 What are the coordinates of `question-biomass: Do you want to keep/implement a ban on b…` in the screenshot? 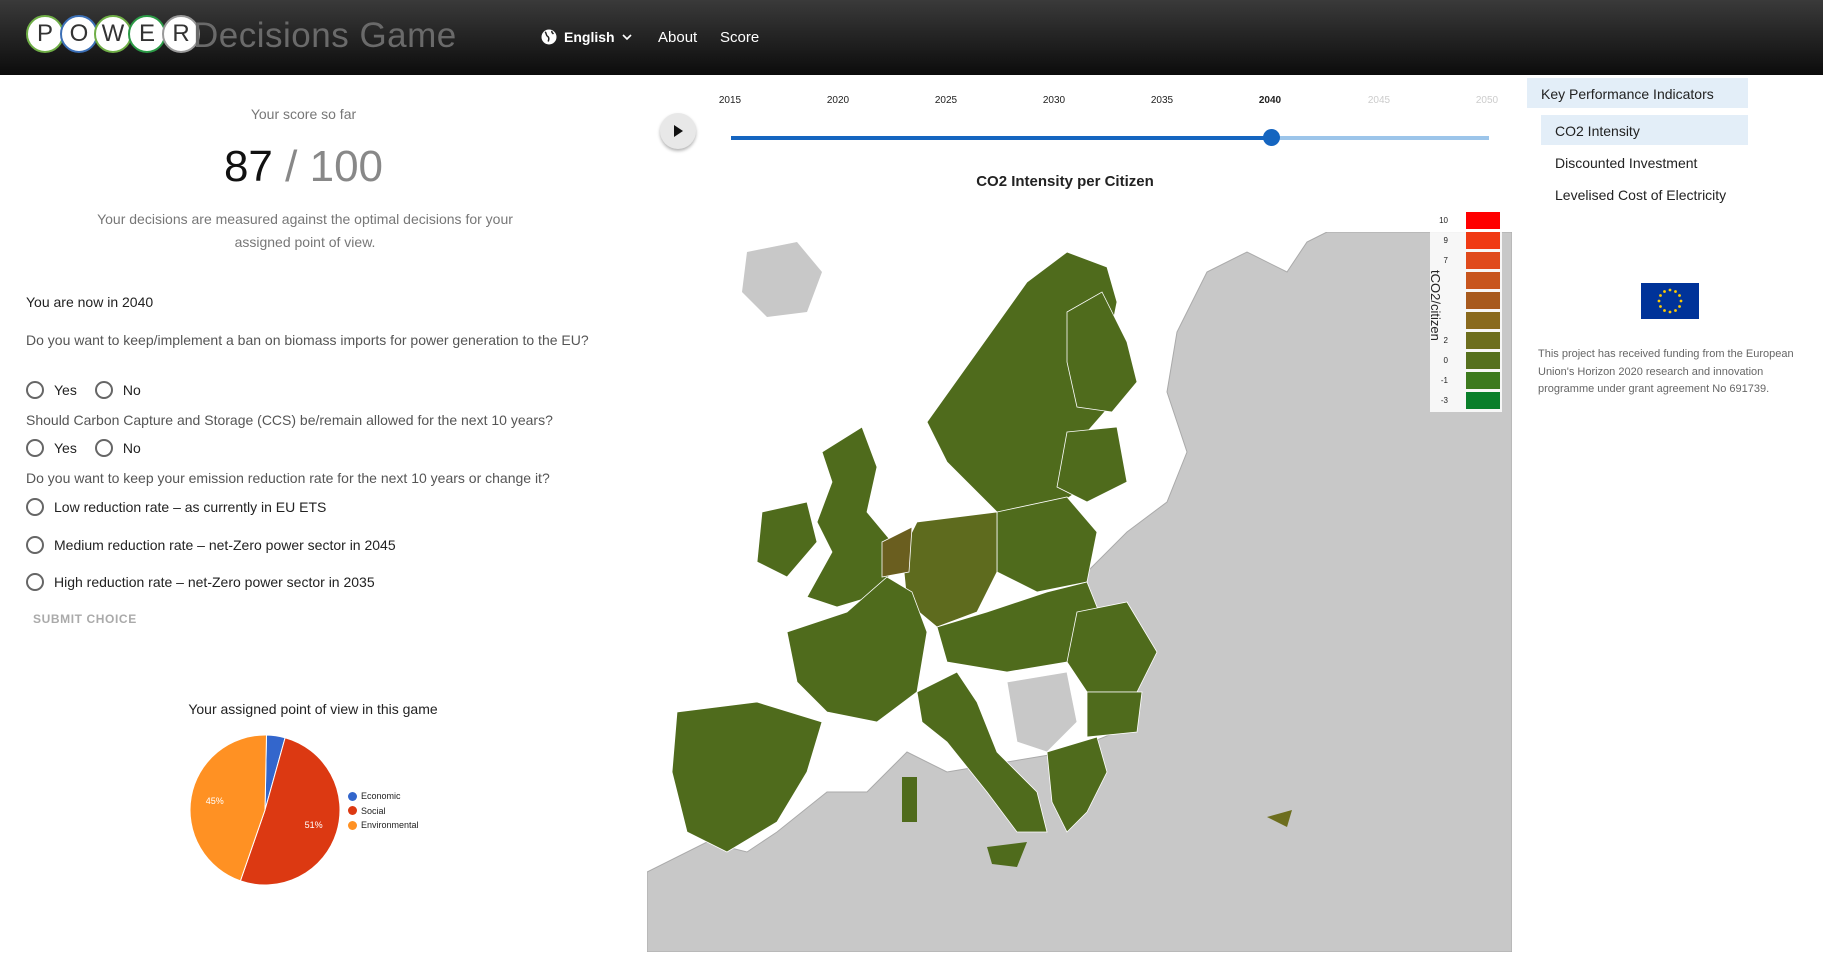 It's located at (307, 340).